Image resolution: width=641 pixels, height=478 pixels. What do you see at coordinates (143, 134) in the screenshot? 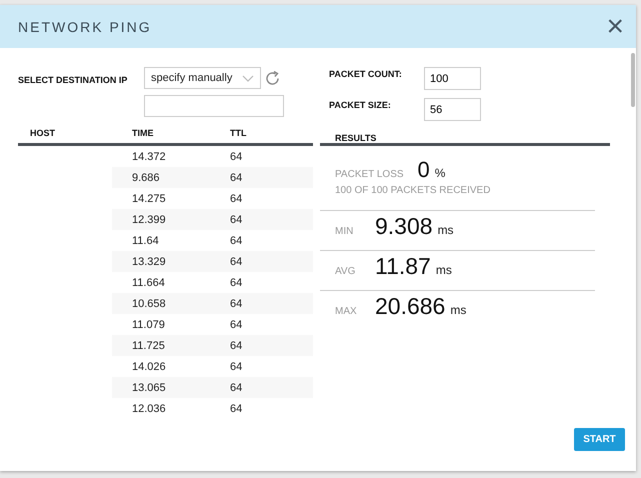
I see `column-header: TIME` at bounding box center [143, 134].